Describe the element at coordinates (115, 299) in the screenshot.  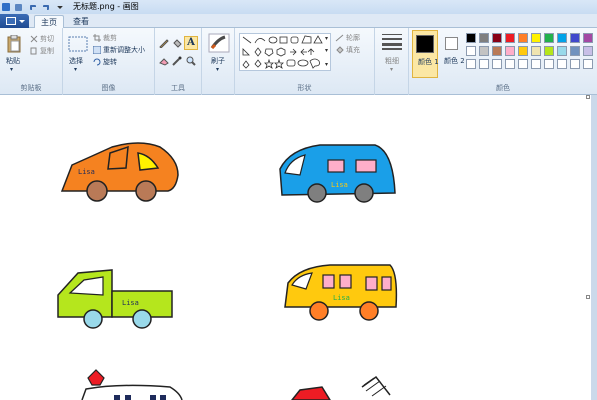
I see `green-truck: Lisa` at that location.